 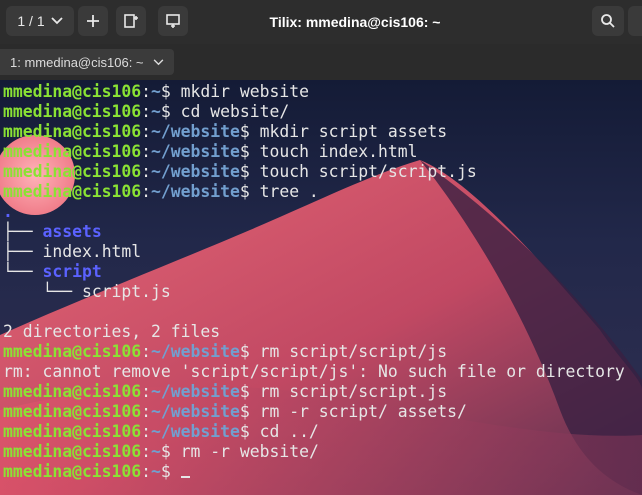 What do you see at coordinates (353, 131) in the screenshot?
I see `command-text: mkdir script assets` at bounding box center [353, 131].